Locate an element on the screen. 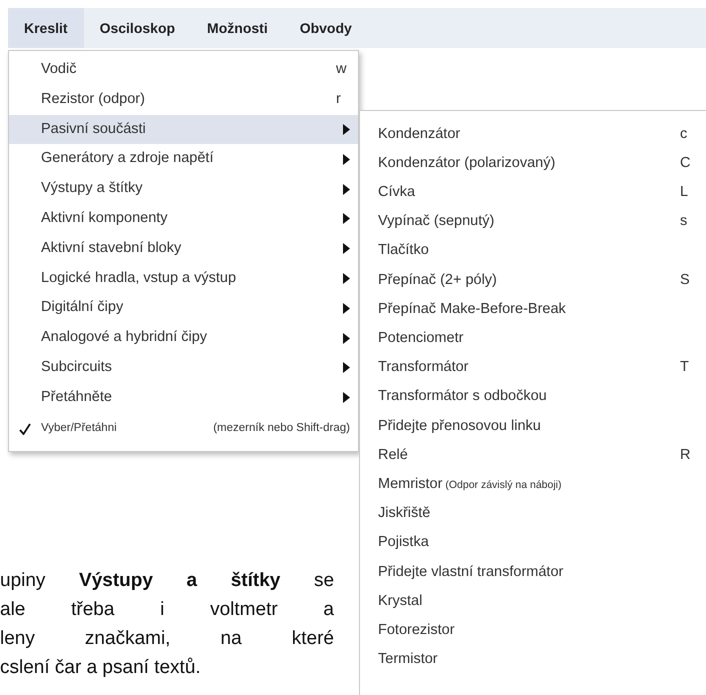 This screenshot has width=706, height=695. paragraph-line: upiny Výstupy a štítky se is located at coordinates (167, 581).